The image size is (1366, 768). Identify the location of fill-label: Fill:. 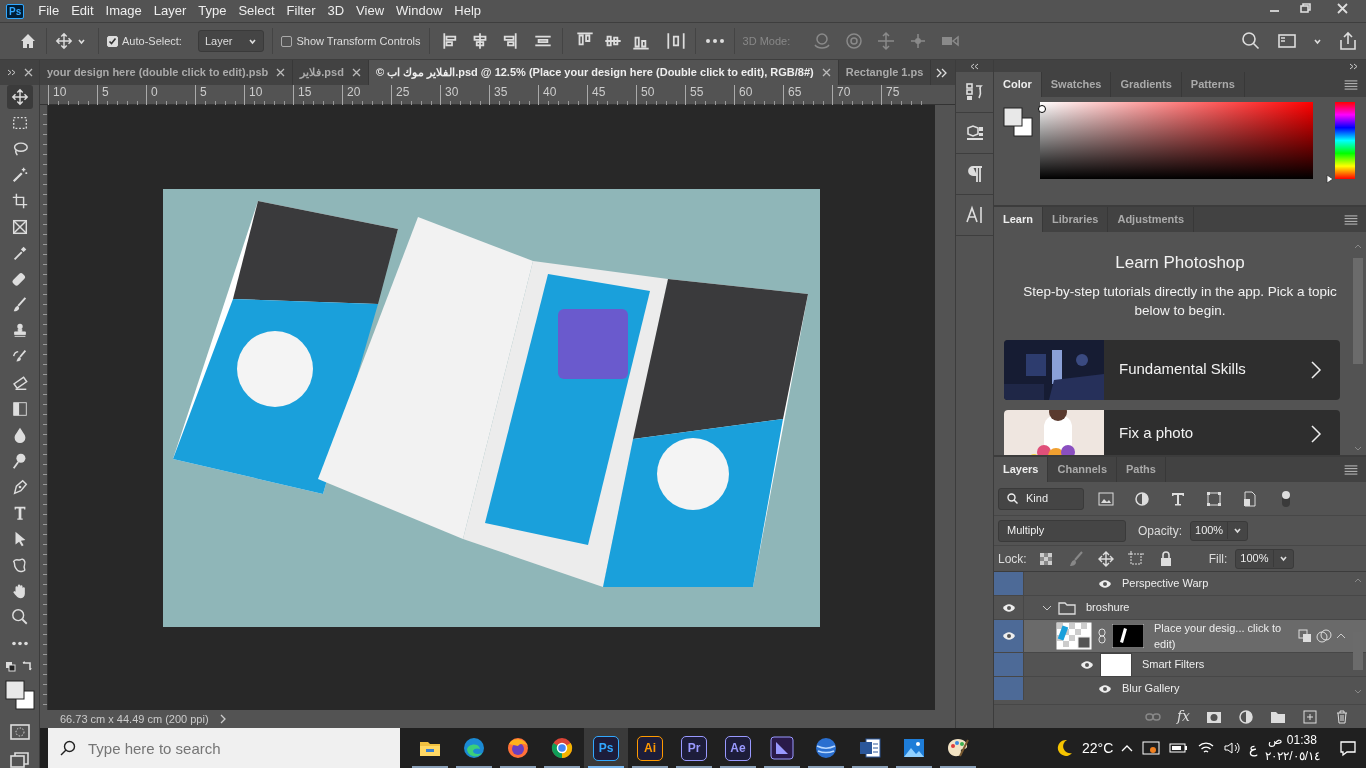
(1218, 559).